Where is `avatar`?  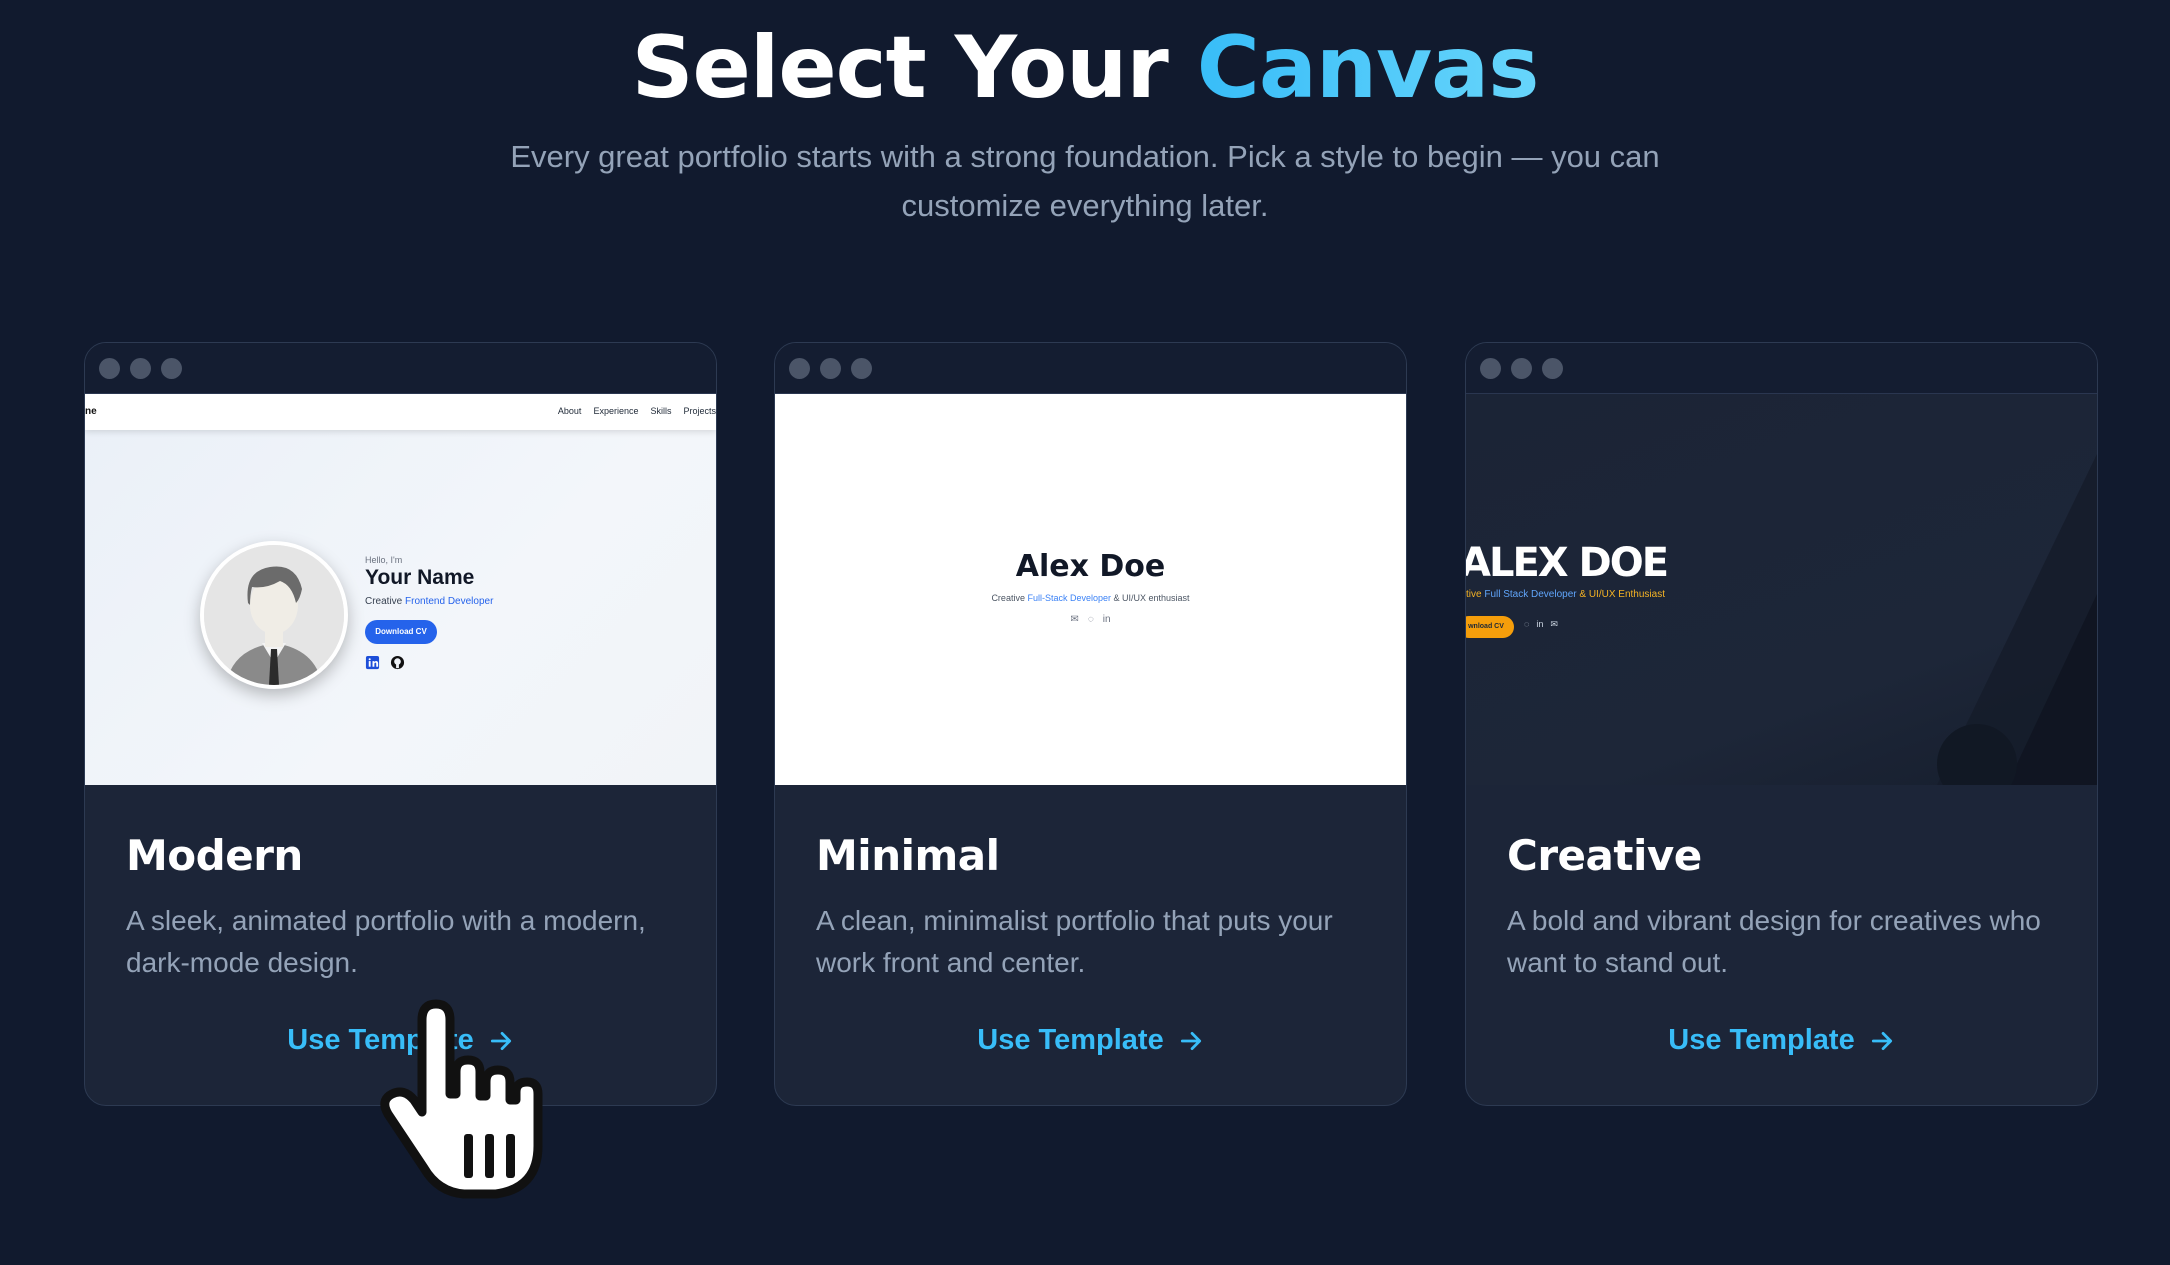 avatar is located at coordinates (274, 615).